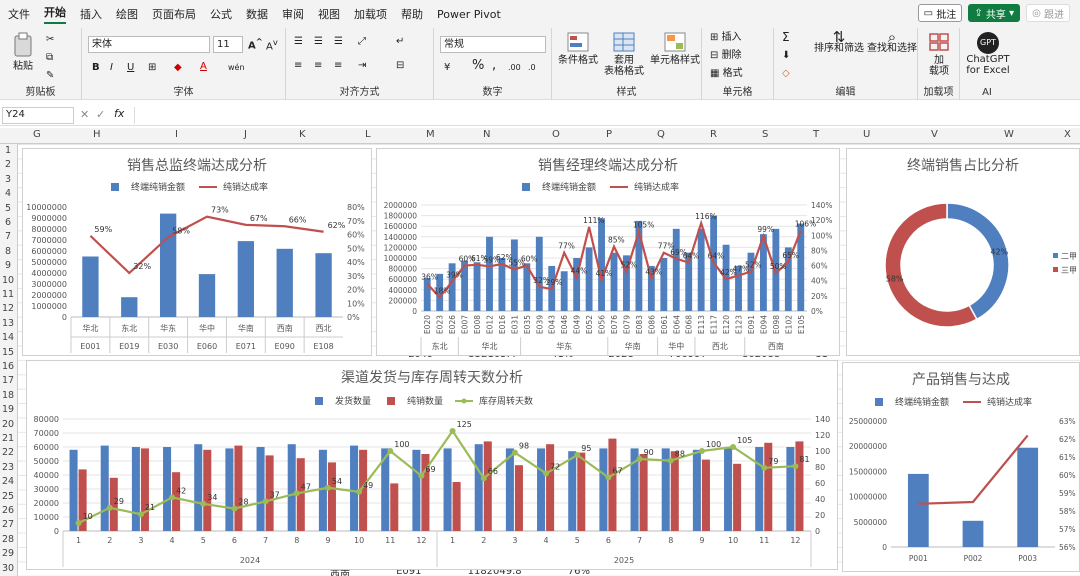 The image size is (1080, 576). What do you see at coordinates (272, 44) in the screenshot?
I see `decrease-font-button: Av` at bounding box center [272, 44].